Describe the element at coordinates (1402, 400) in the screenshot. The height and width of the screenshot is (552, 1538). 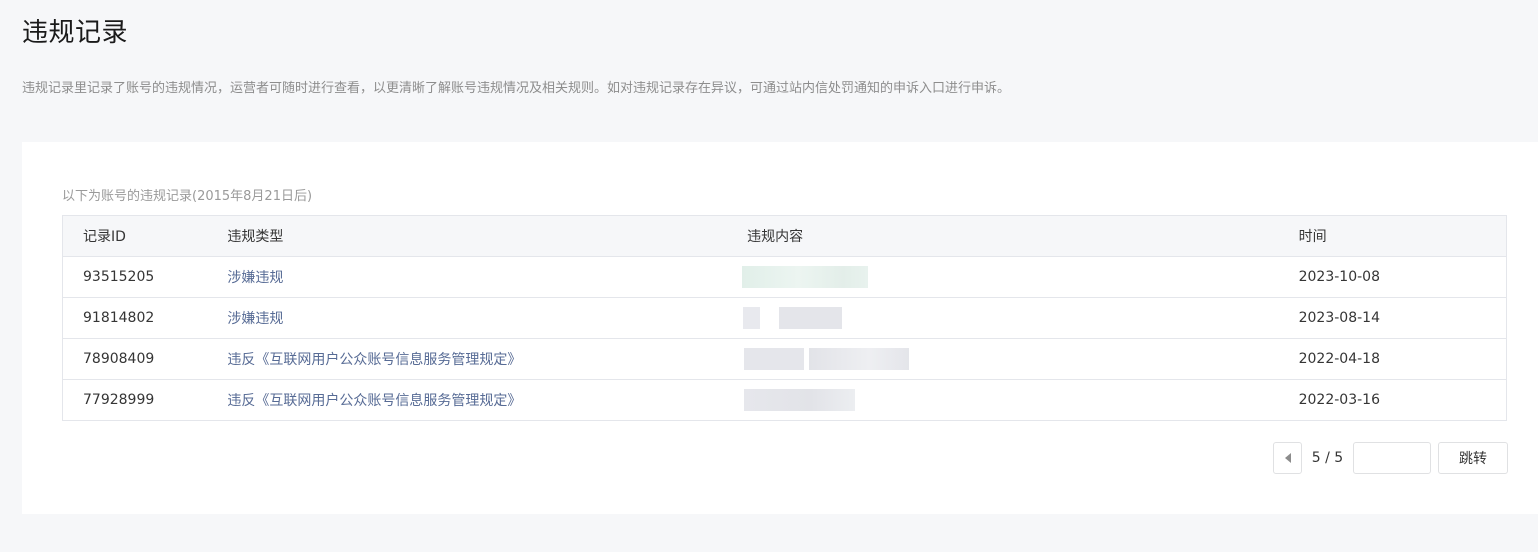
I see `record-time: 2022-03-16` at that location.